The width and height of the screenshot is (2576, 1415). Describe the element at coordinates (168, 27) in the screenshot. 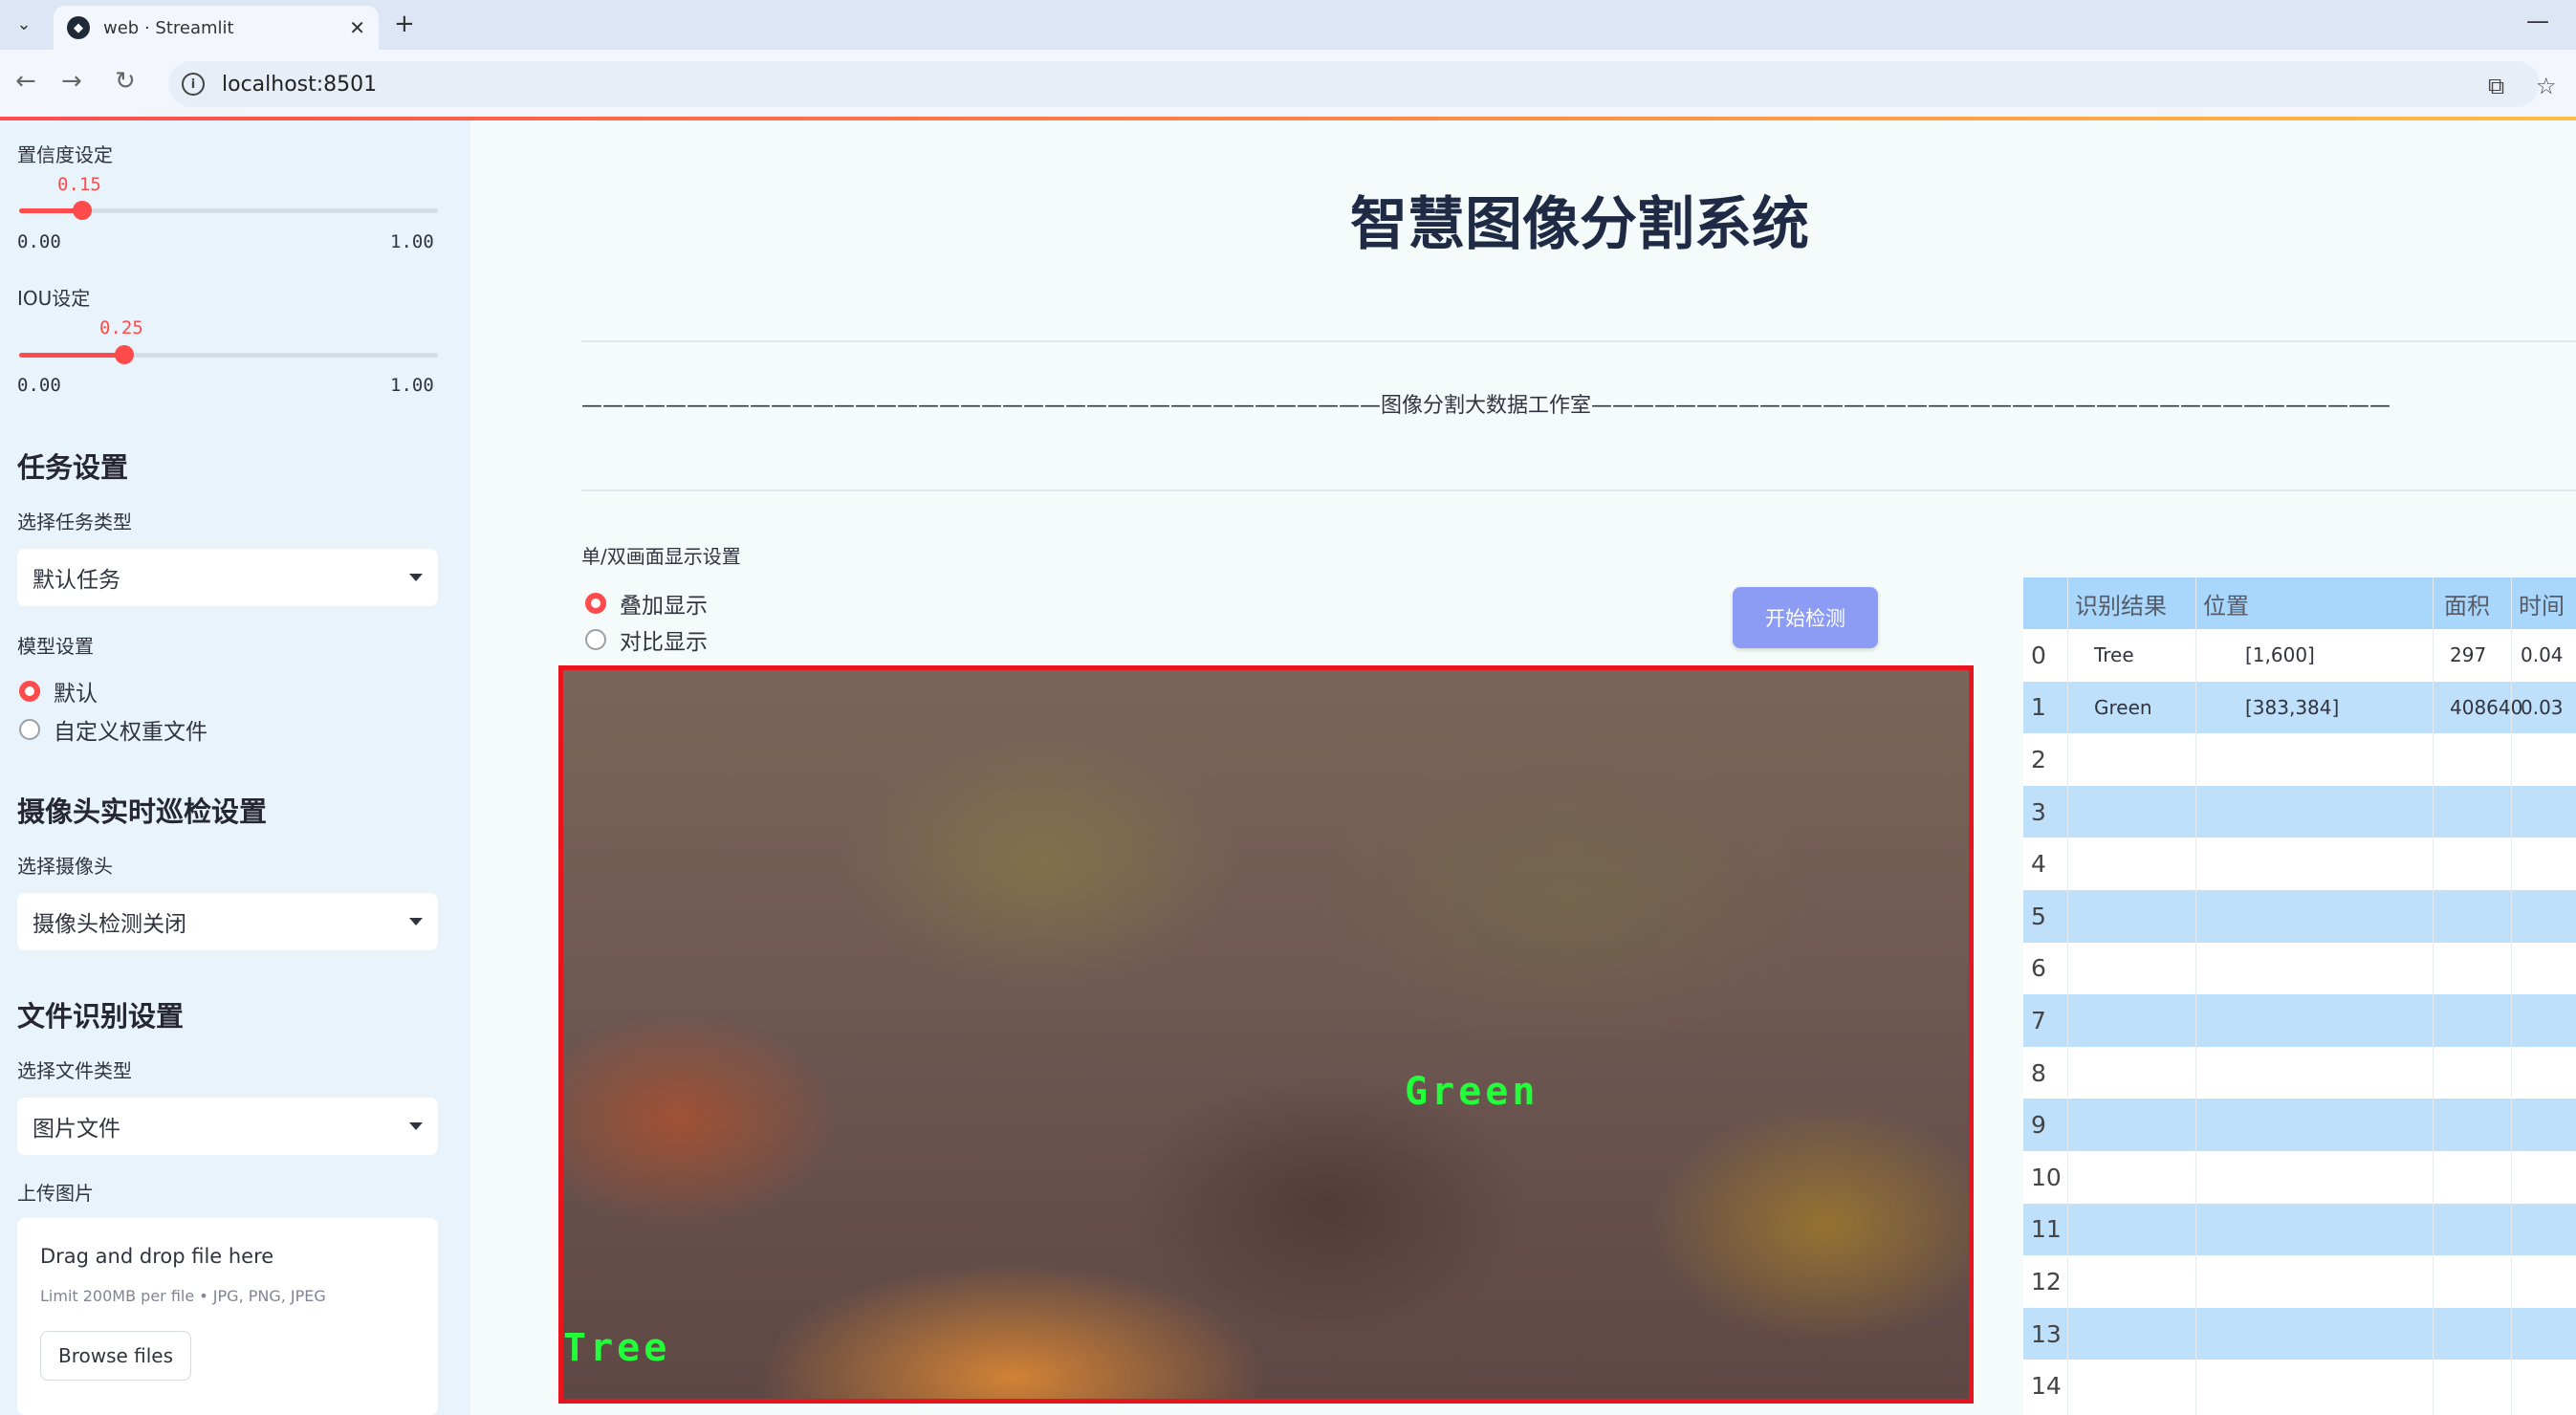

I see `tab-title: web · Streamlit` at that location.